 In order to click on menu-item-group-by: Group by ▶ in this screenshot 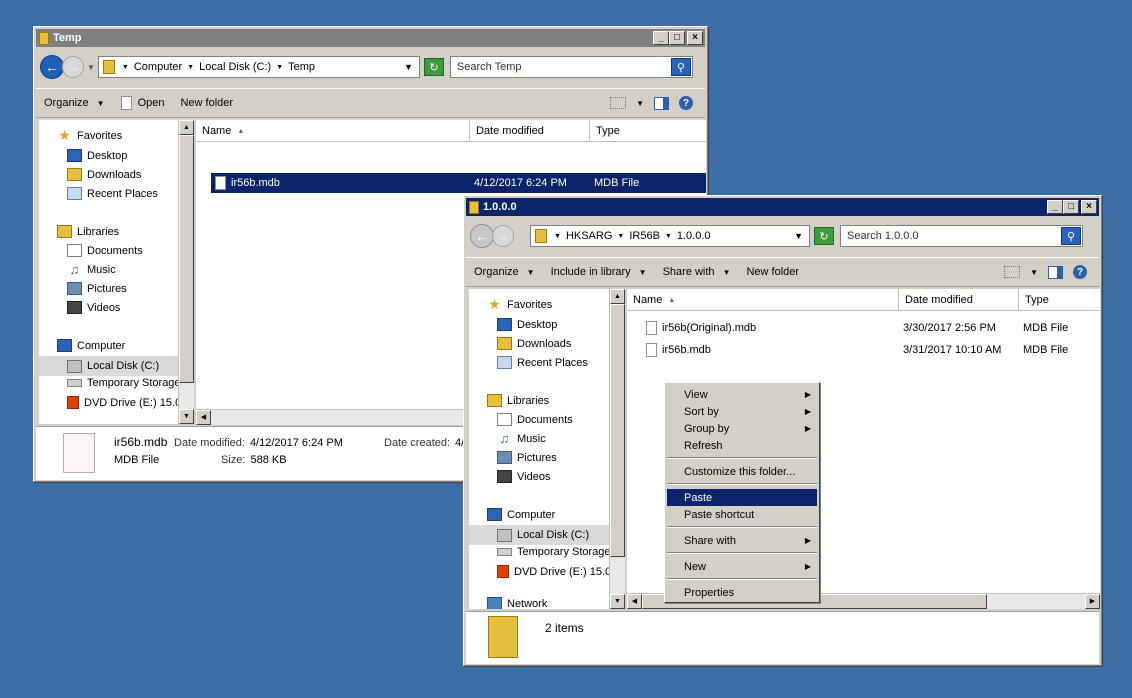, I will do `click(742, 428)`.